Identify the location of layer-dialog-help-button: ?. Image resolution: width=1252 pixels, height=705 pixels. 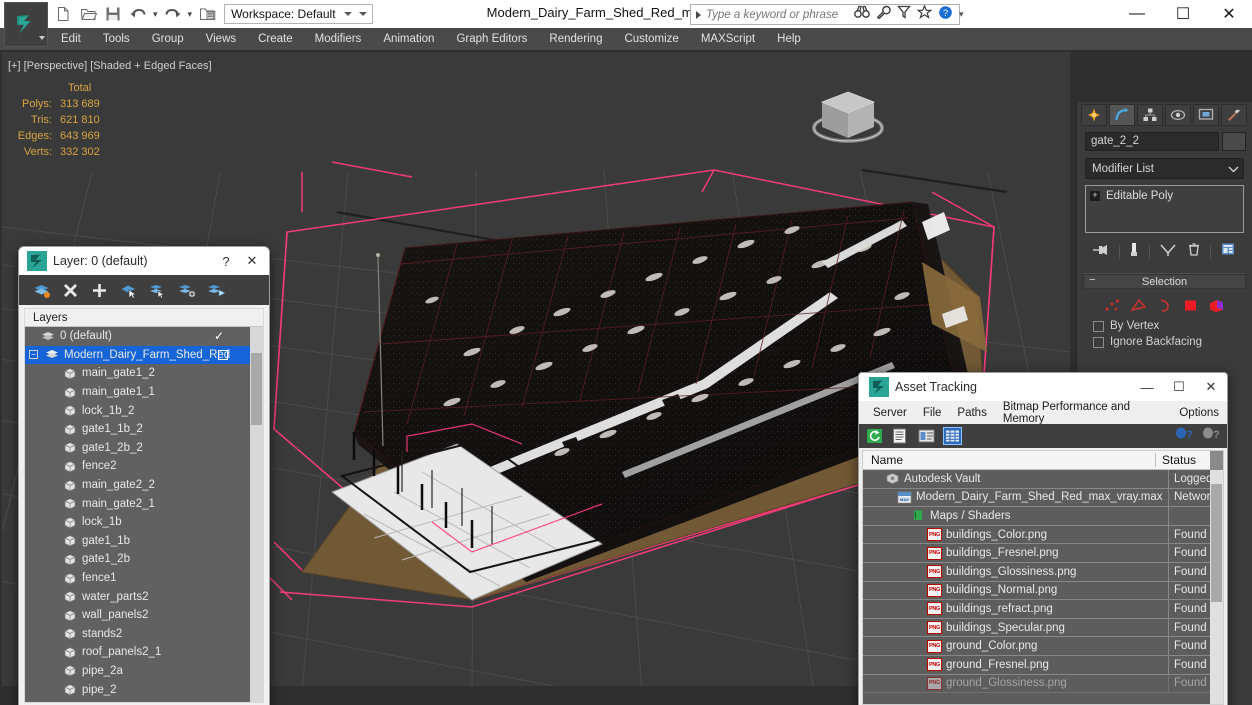
(226, 261).